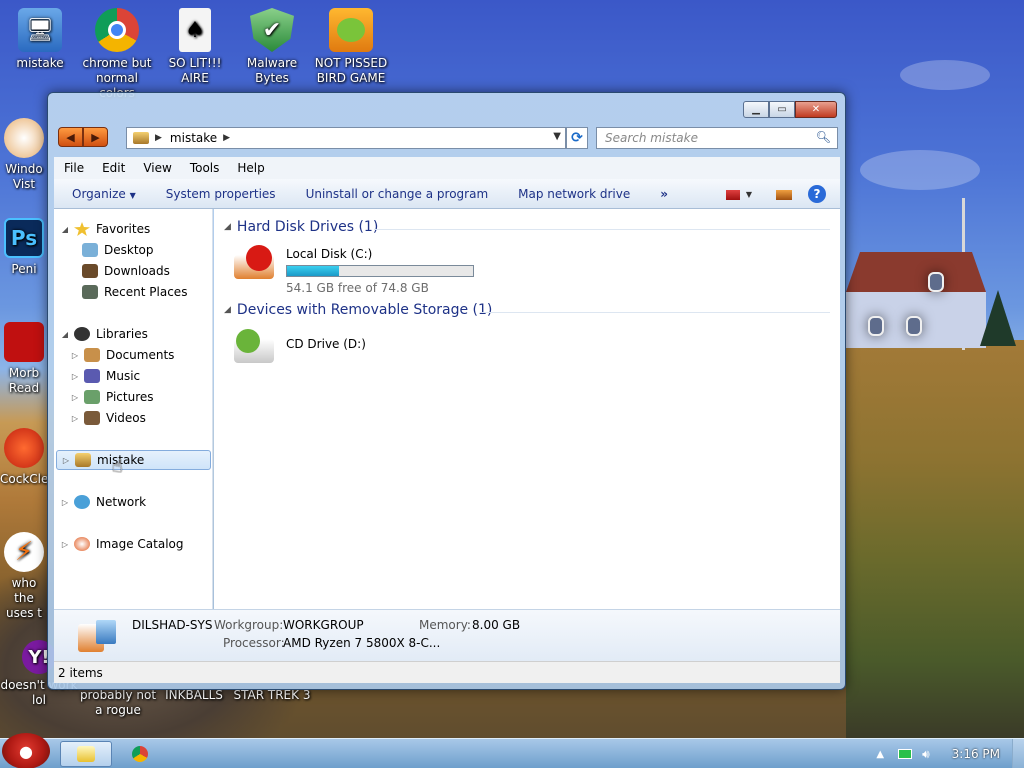 The image size is (1024, 768). What do you see at coordinates (1018, 753) in the screenshot?
I see `show-desktop-button` at bounding box center [1018, 753].